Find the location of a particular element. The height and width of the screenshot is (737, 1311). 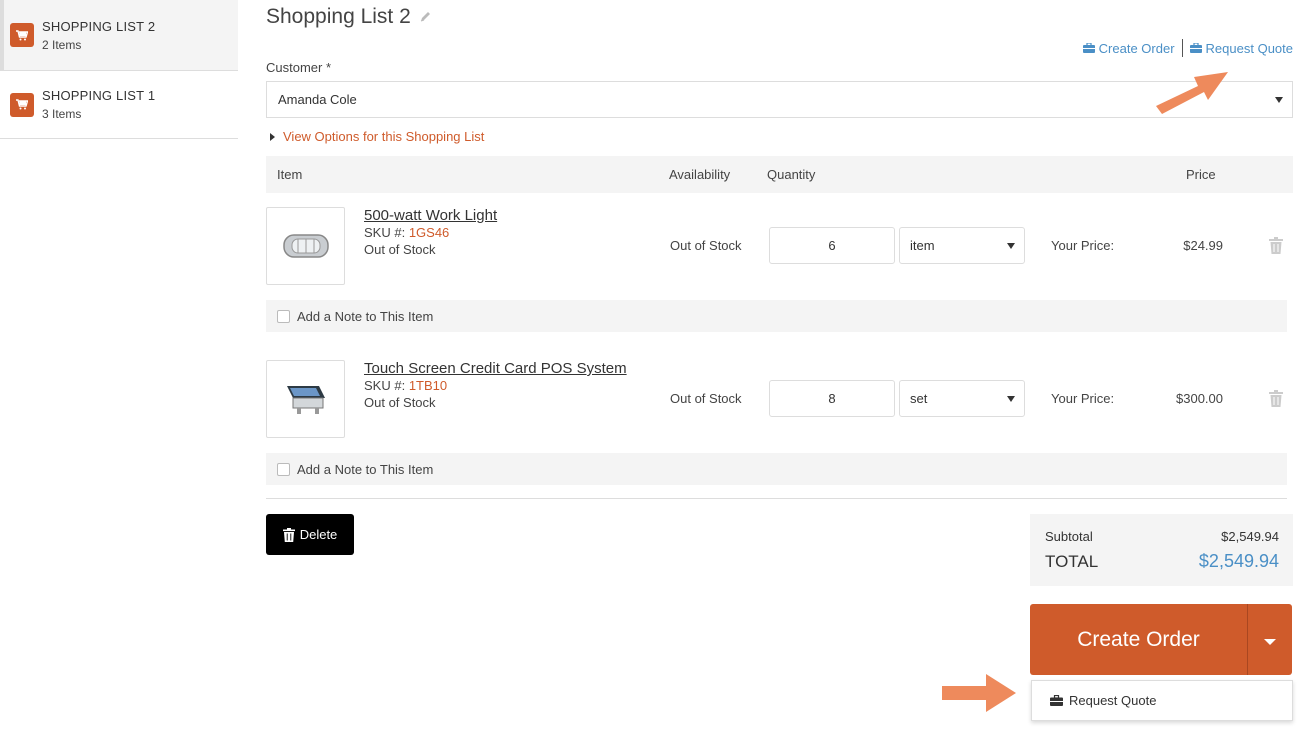

view-options-label: View Options for this Shopping List is located at coordinates (384, 136).